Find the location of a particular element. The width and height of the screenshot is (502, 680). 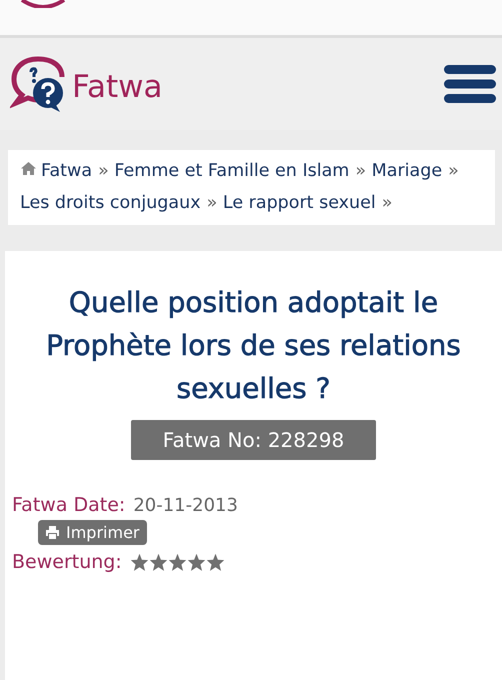

print-button: Imprimer is located at coordinates (92, 532).